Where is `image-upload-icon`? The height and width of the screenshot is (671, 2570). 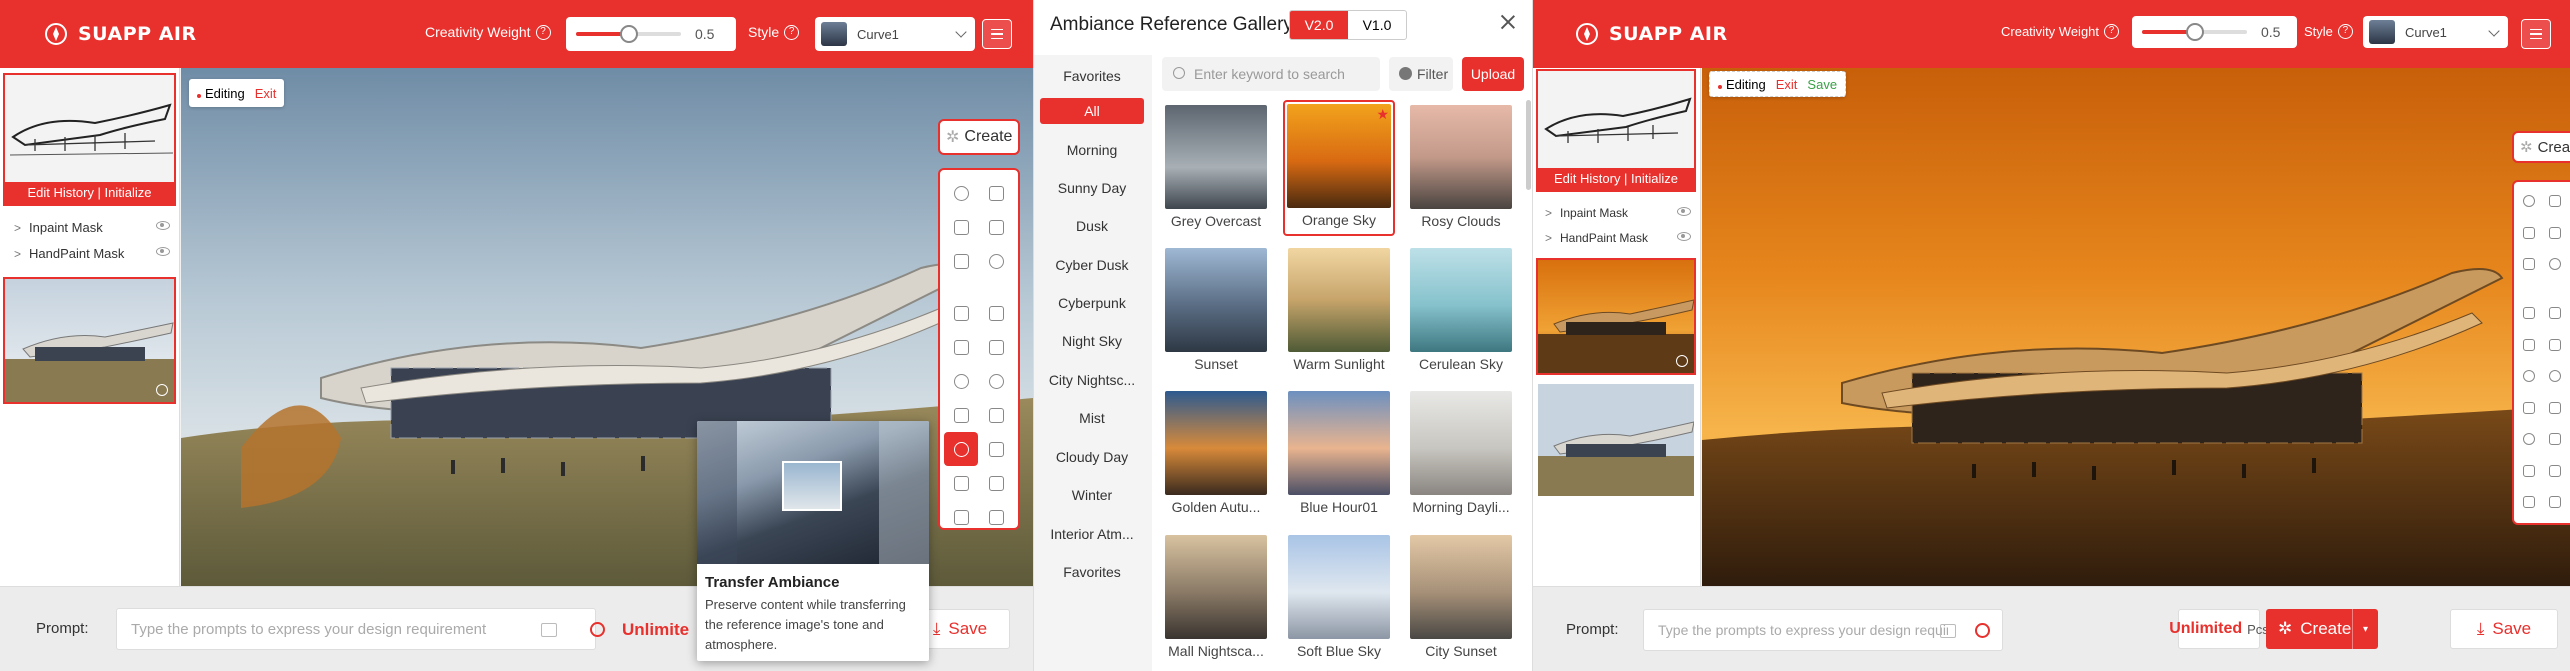 image-upload-icon is located at coordinates (549, 630).